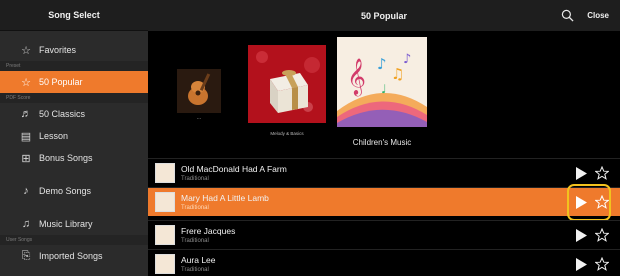 The width and height of the screenshot is (620, 276). I want to click on sidebar-item-imported-songs: ⎘ Imported Songs, so click(74, 256).